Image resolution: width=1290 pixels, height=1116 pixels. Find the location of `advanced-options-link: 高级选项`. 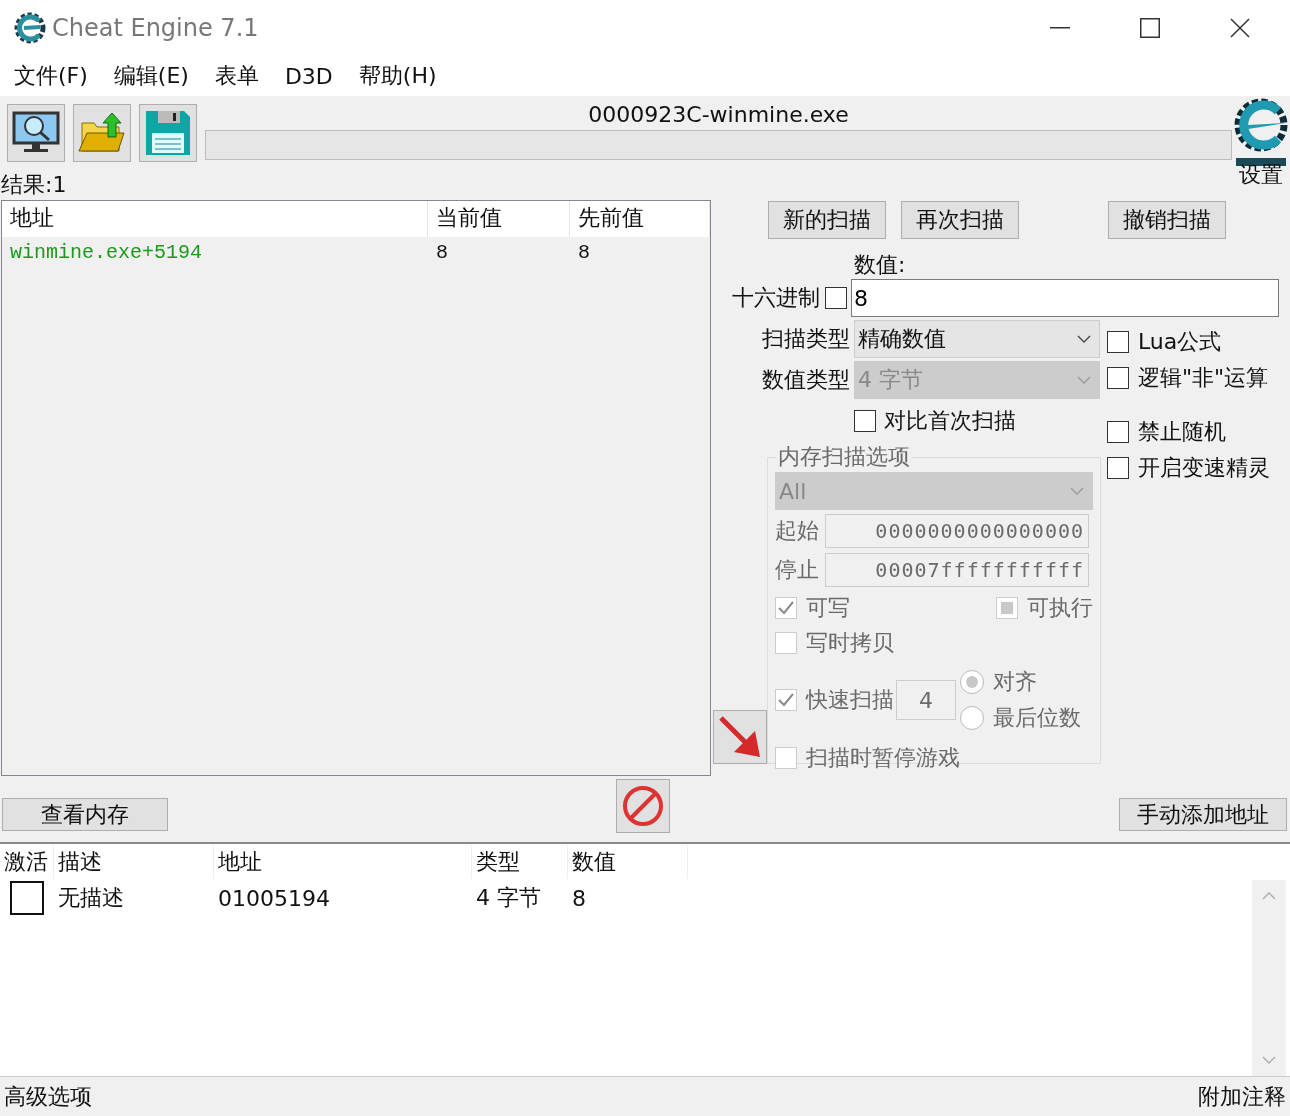

advanced-options-link: 高级选项 is located at coordinates (48, 1096).